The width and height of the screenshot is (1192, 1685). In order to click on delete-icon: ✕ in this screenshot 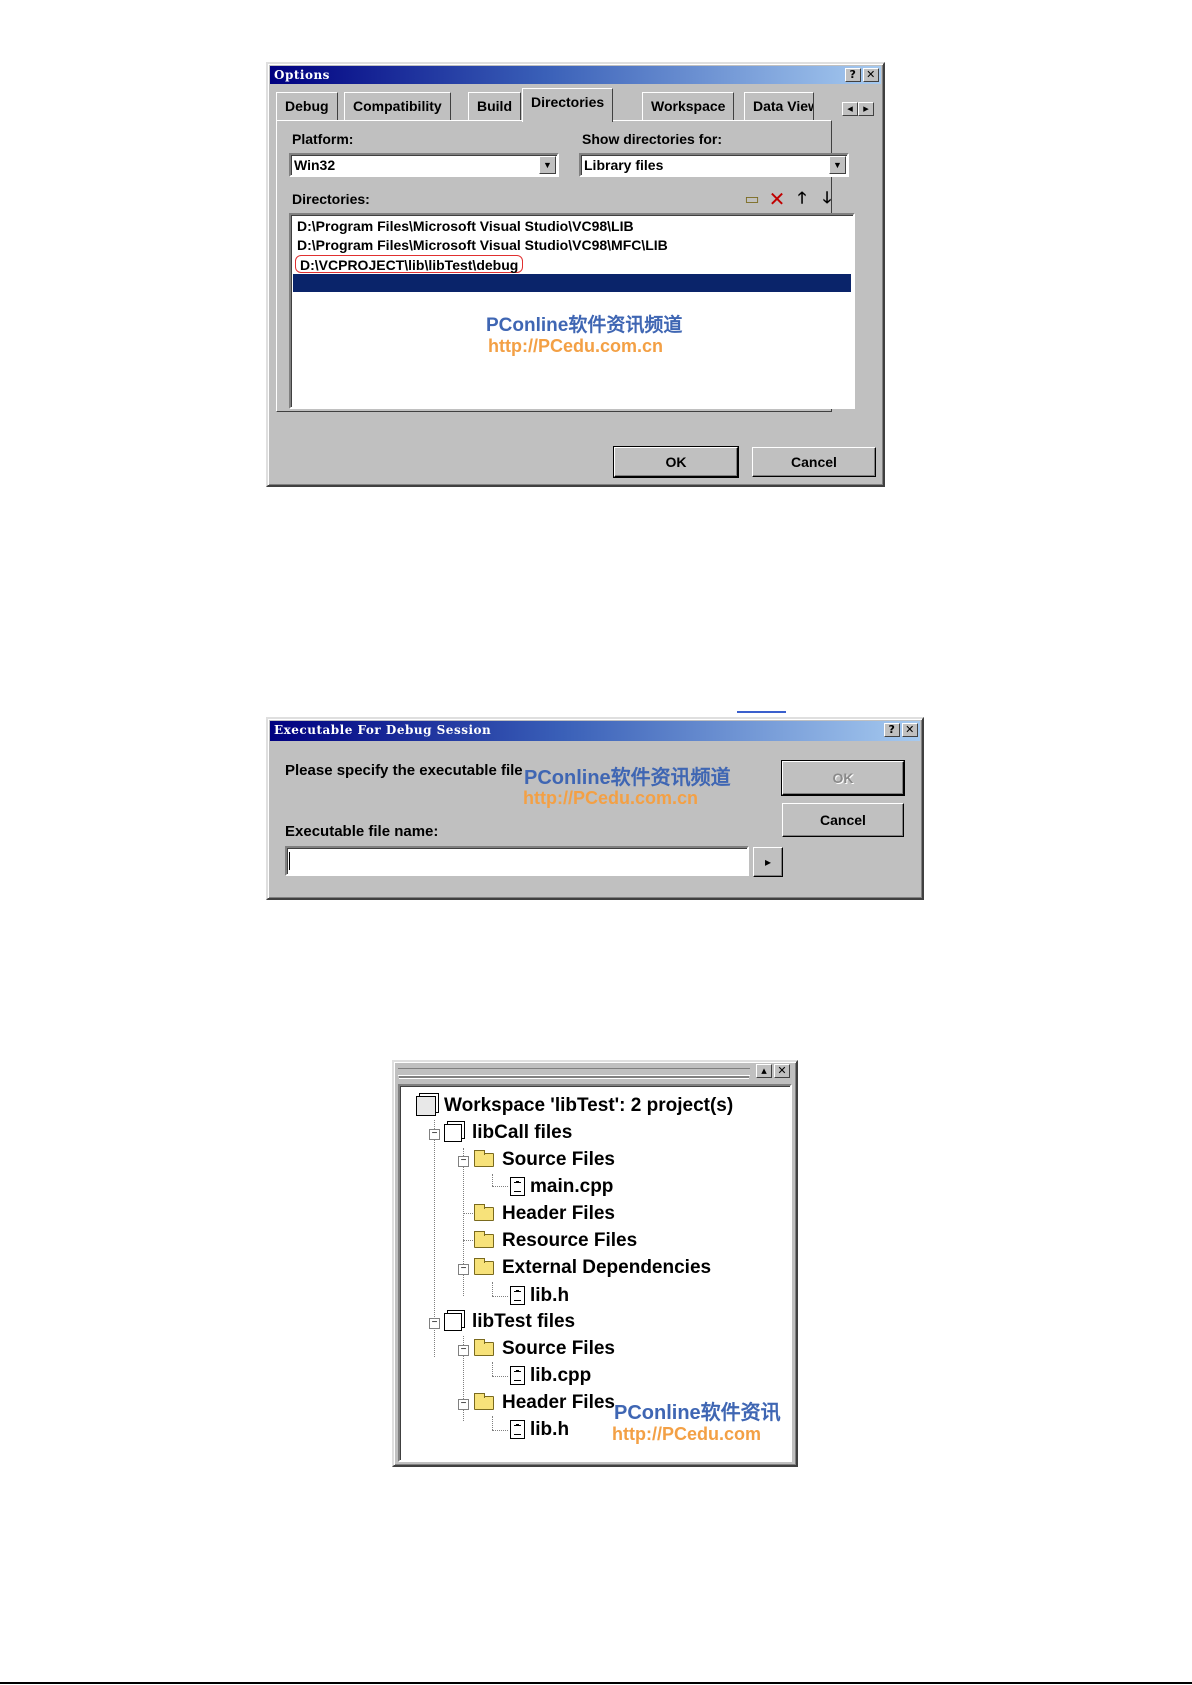, I will do `click(777, 199)`.